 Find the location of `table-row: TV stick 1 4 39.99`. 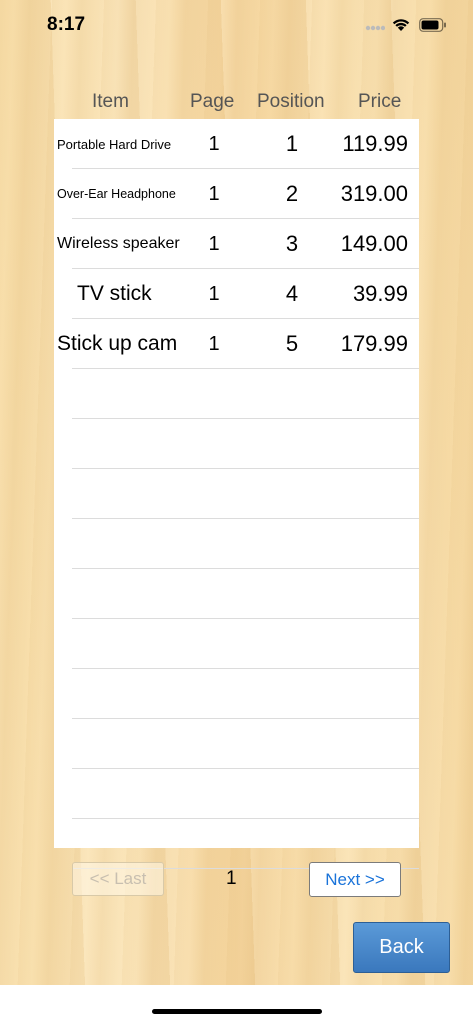

table-row: TV stick 1 4 39.99 is located at coordinates (236, 294).